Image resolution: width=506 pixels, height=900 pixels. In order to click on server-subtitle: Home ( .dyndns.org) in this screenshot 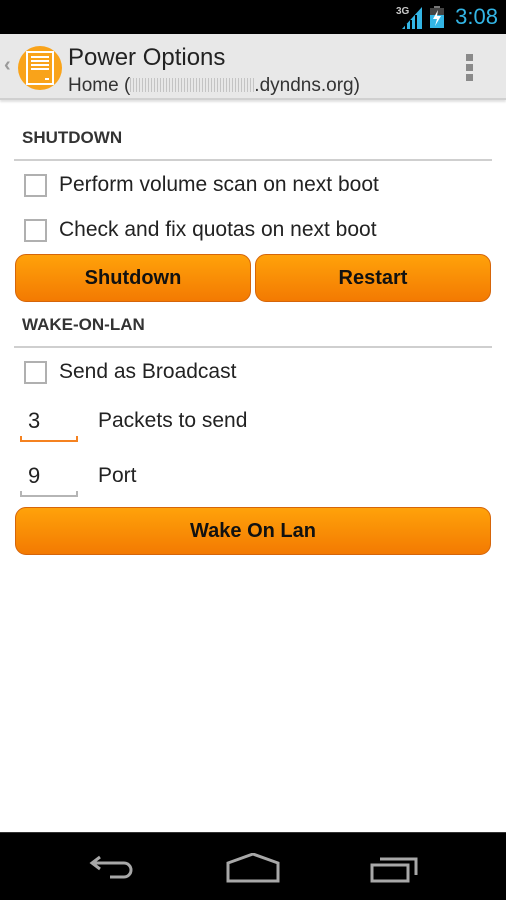, I will do `click(214, 86)`.